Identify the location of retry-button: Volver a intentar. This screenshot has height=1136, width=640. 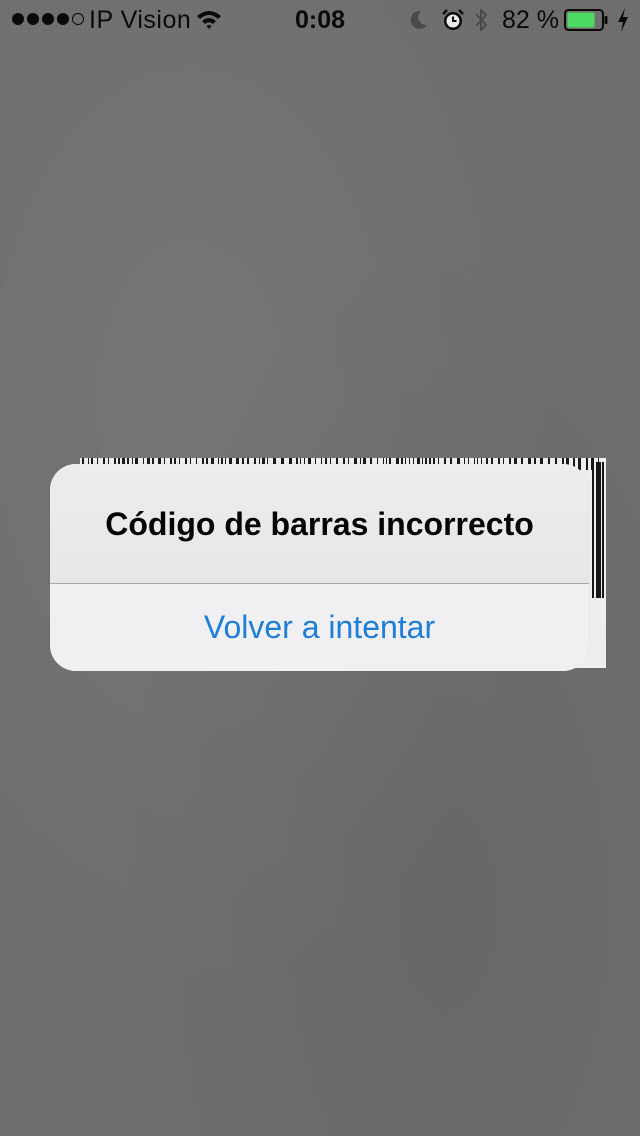
(319, 627).